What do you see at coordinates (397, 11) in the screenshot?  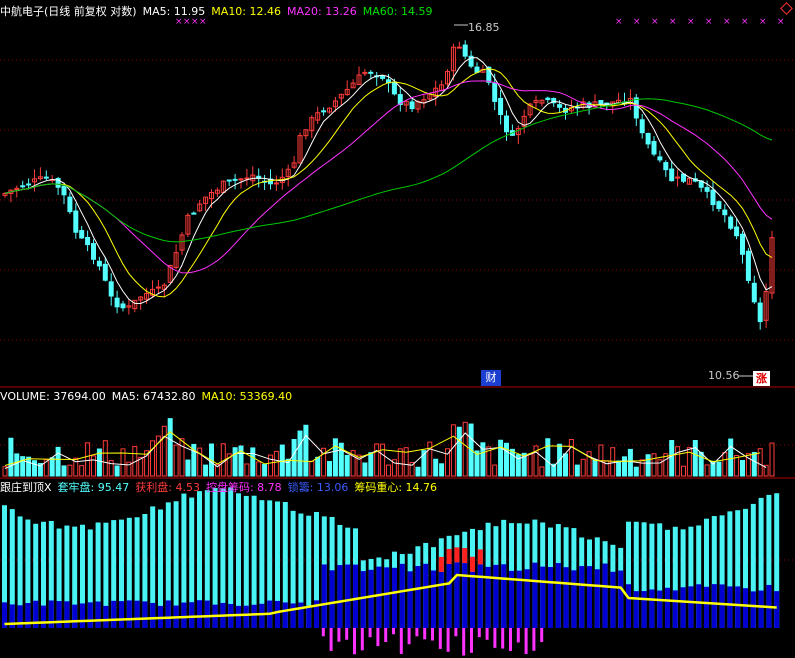 I see `ma60-label: MA60: 14.59` at bounding box center [397, 11].